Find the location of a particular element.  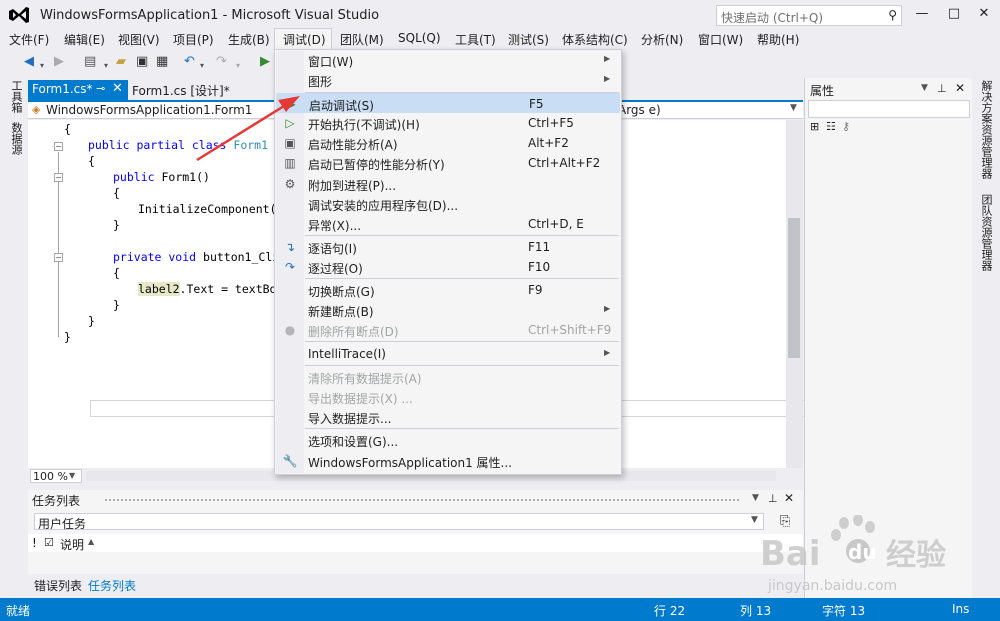

menu-file: 文件(F) is located at coordinates (29, 39).